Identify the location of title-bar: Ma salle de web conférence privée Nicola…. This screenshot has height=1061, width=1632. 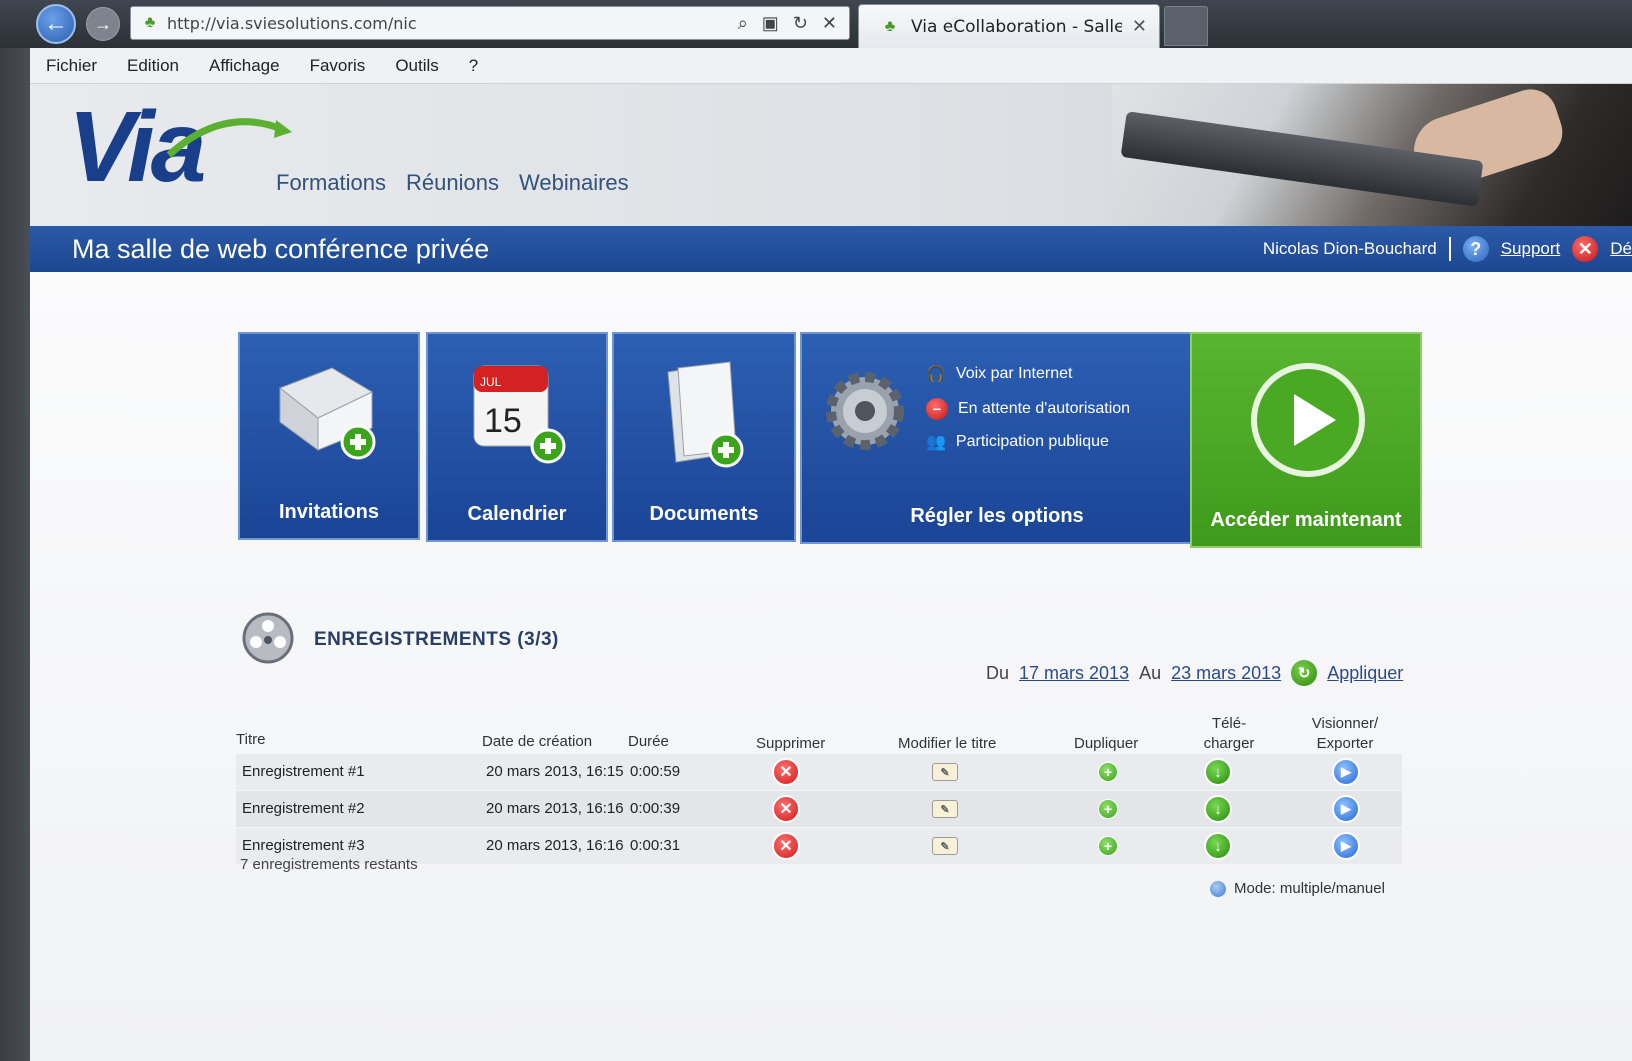
(831, 249).